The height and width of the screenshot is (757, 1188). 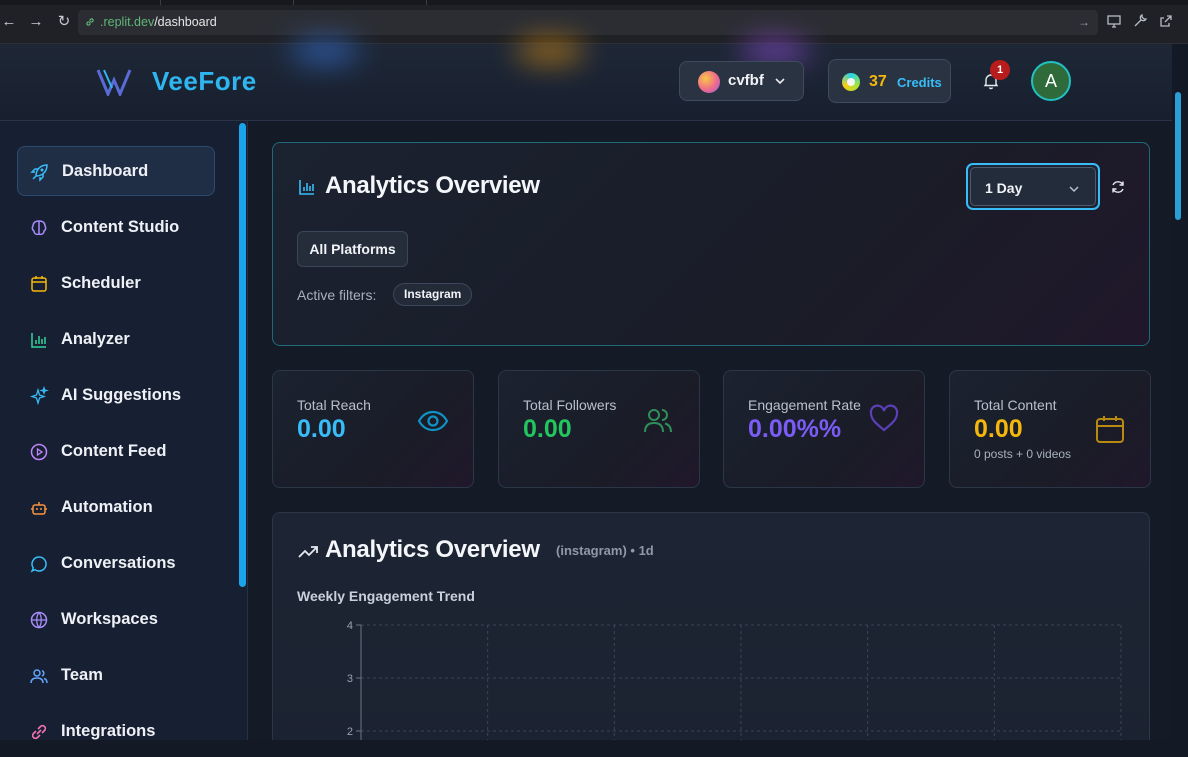 What do you see at coordinates (1004, 188) in the screenshot?
I see `time-range-value: 1 Day` at bounding box center [1004, 188].